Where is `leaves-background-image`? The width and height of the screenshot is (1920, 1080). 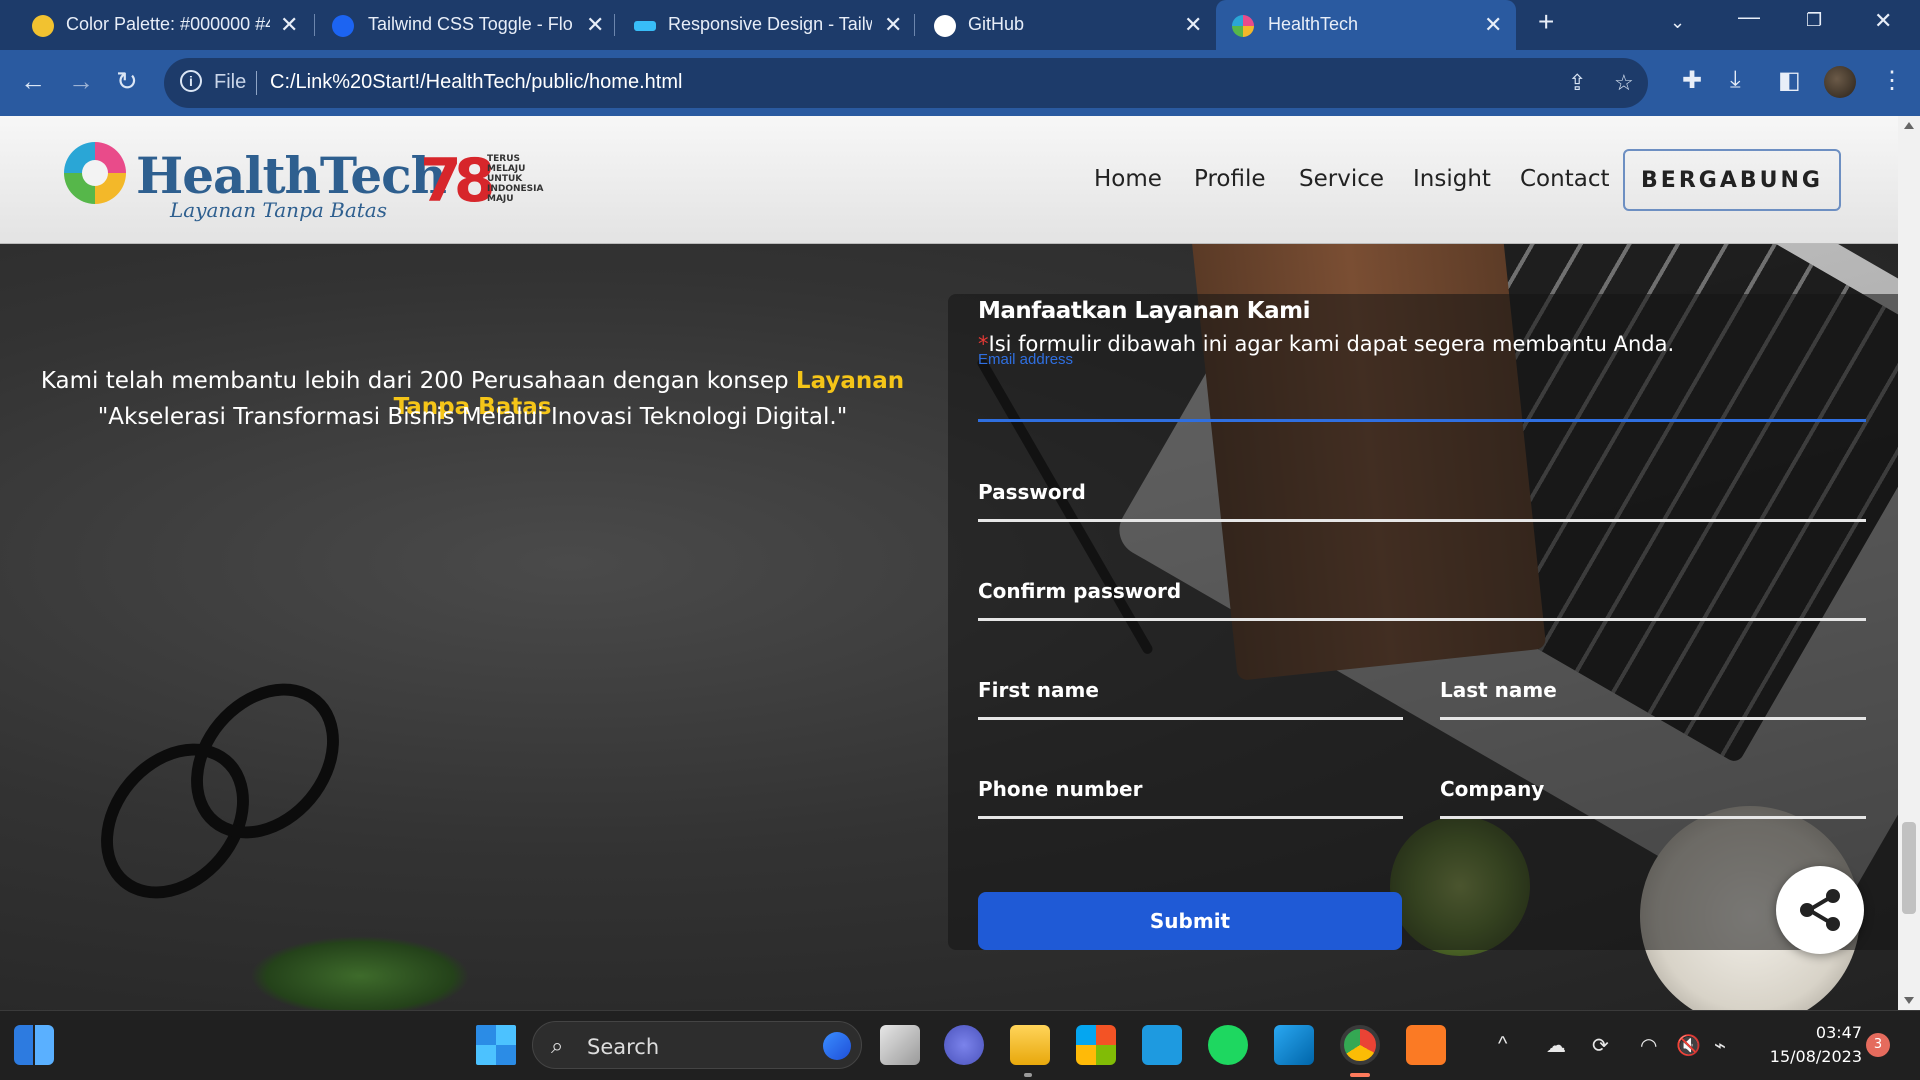 leaves-background-image is located at coordinates (360, 973).